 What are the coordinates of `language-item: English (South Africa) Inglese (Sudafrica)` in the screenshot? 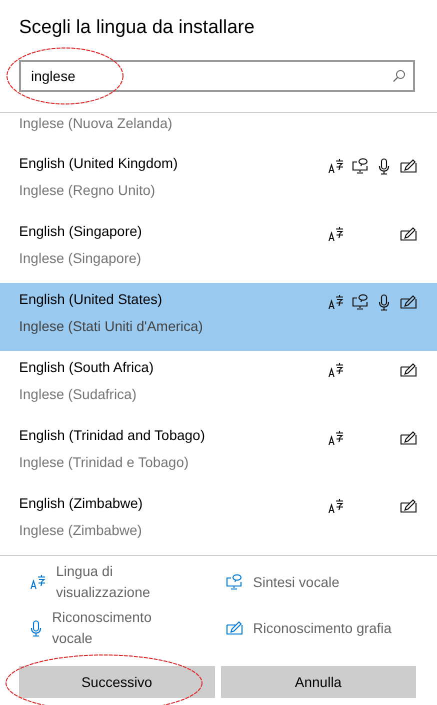 It's located at (218, 385).